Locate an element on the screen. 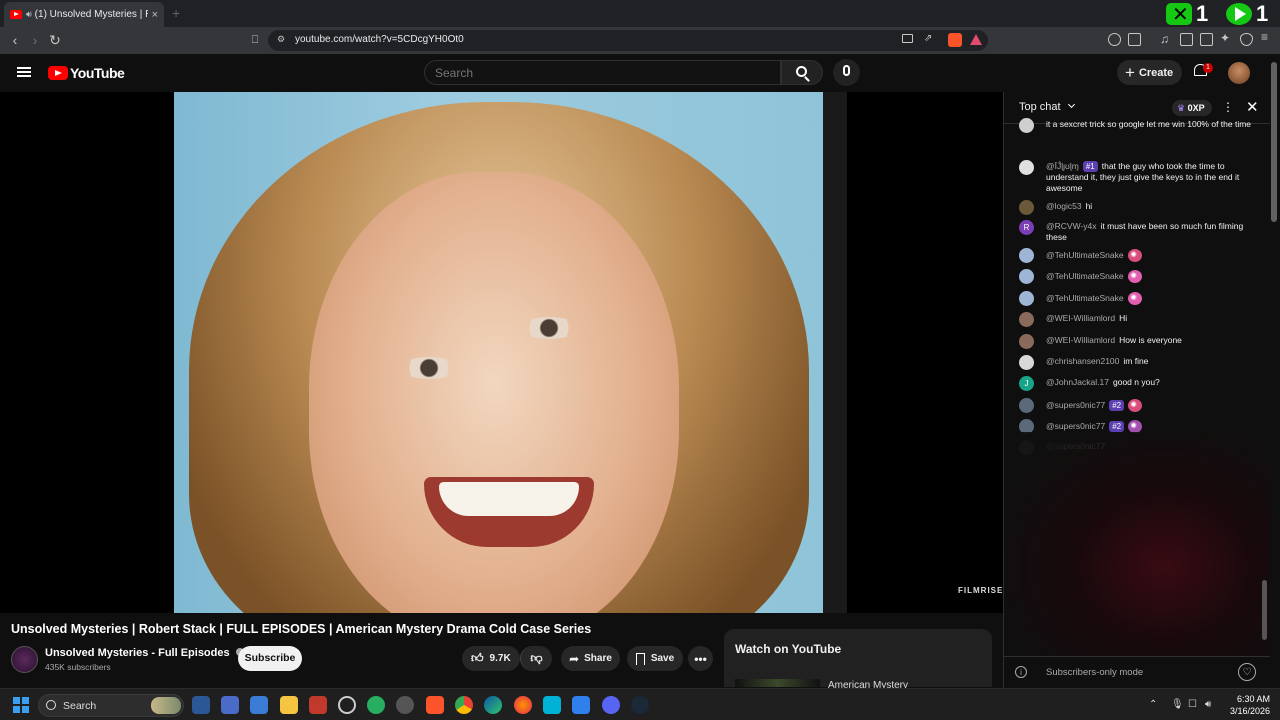  chat-author-name: @RCVW-y4x is located at coordinates (1071, 226).